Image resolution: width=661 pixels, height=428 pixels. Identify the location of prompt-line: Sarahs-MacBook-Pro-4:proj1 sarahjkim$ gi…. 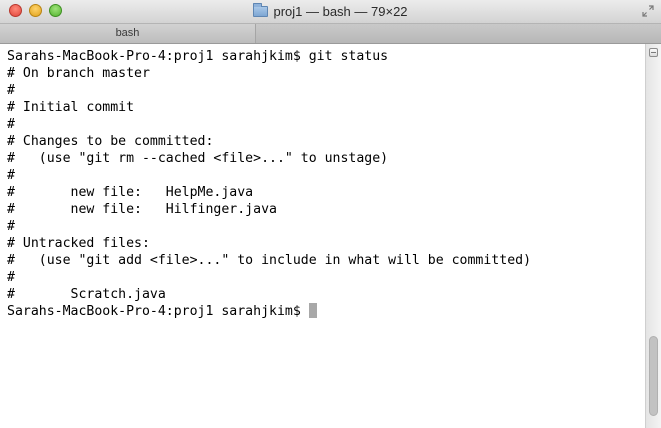
(197, 56).